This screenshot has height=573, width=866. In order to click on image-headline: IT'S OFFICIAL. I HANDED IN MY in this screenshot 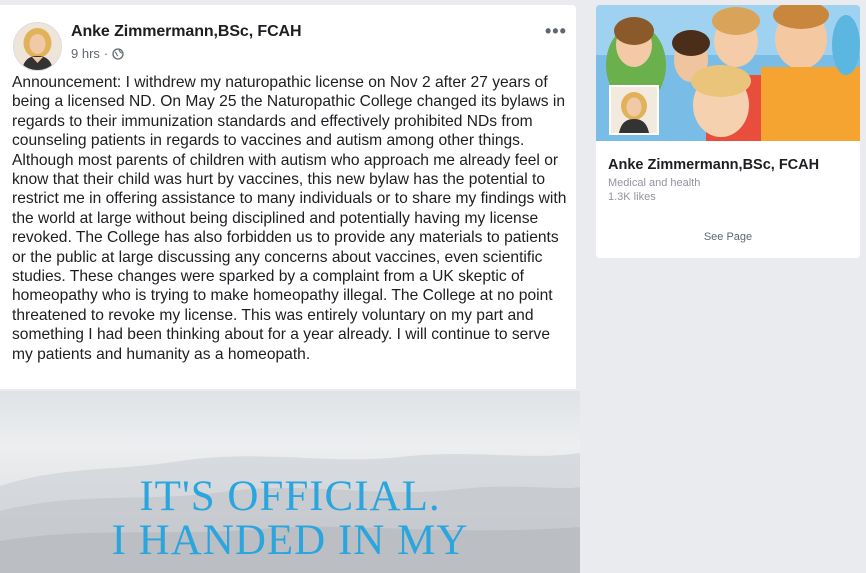, I will do `click(290, 519)`.